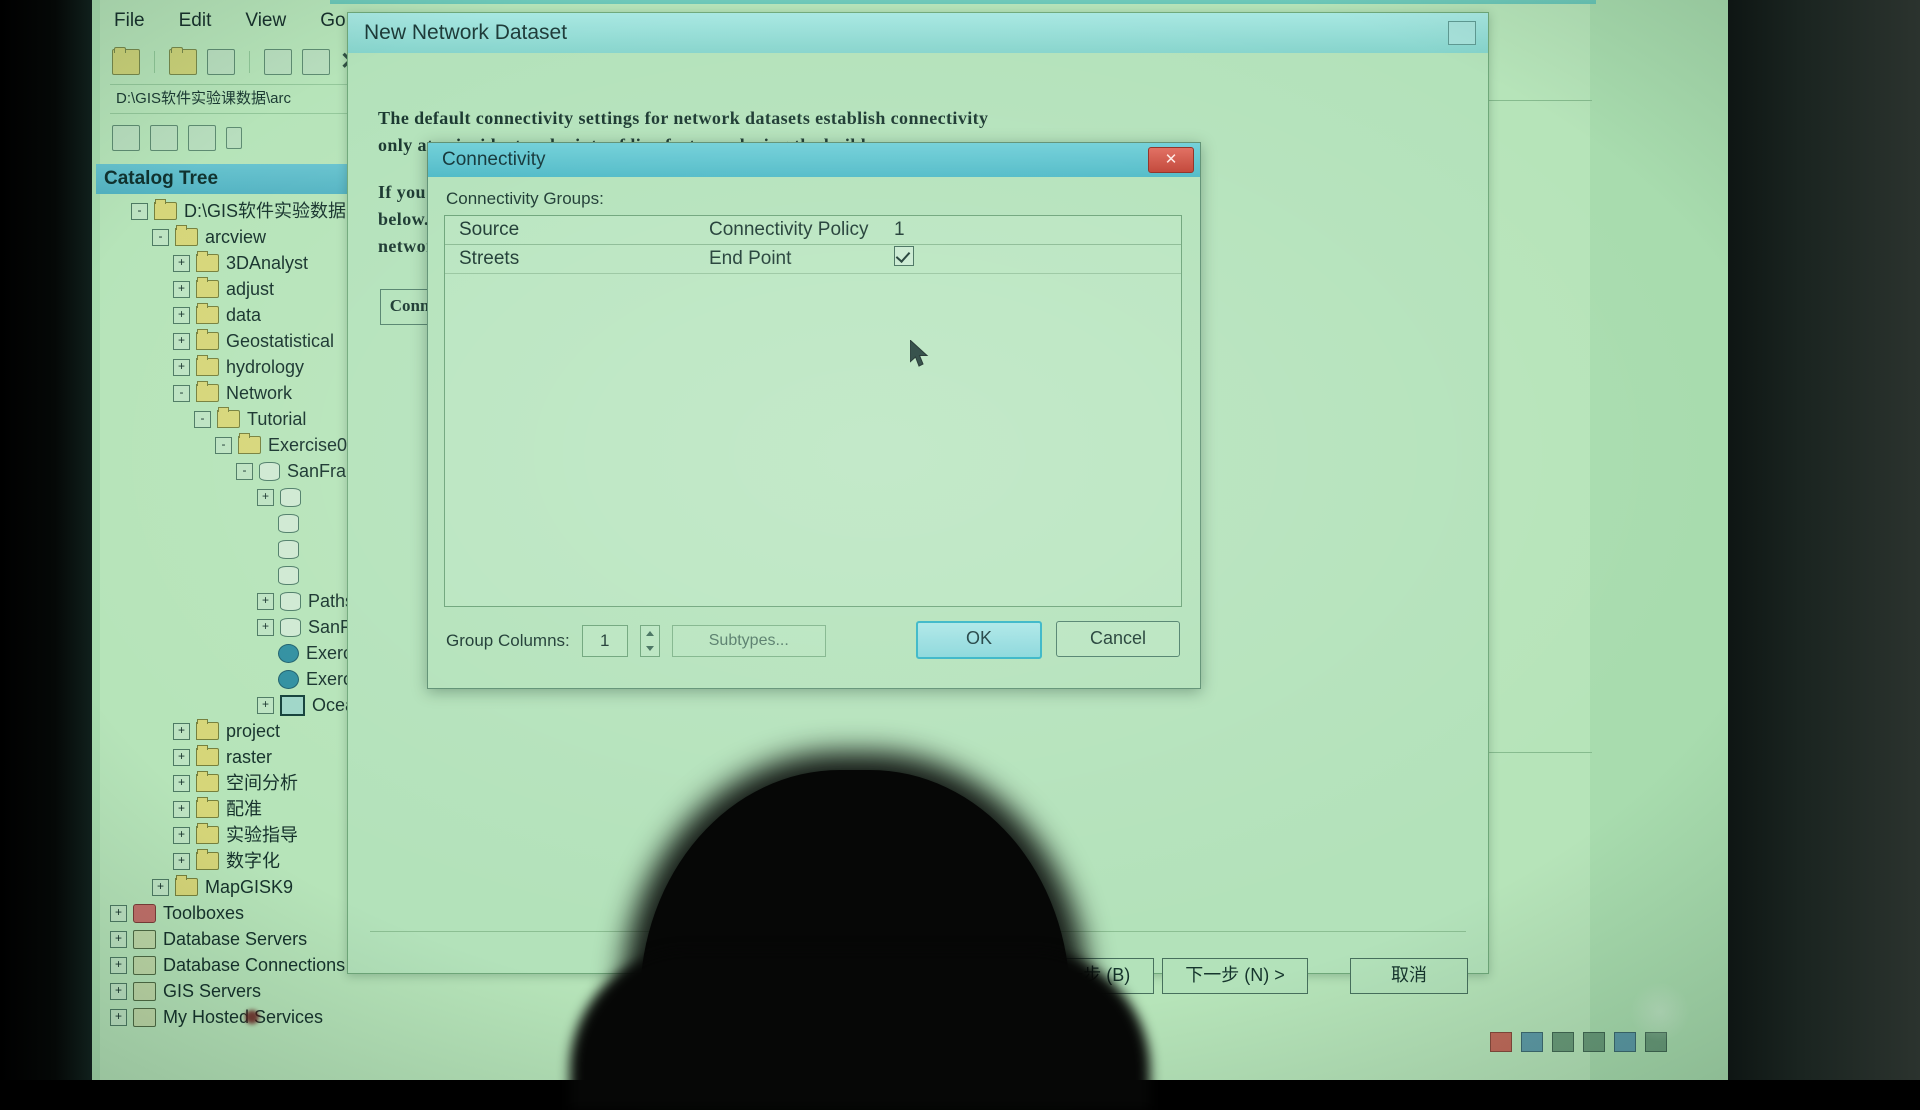  I want to click on tree-item: +, so click(228, 497).